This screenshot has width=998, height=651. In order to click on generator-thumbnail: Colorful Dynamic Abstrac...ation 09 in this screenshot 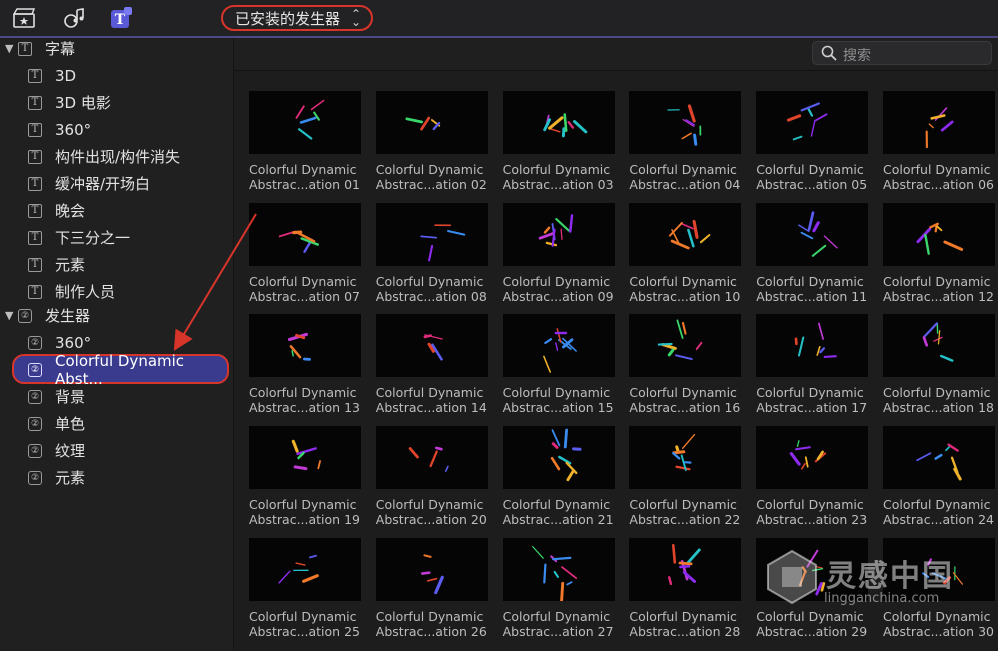, I will do `click(558, 253)`.